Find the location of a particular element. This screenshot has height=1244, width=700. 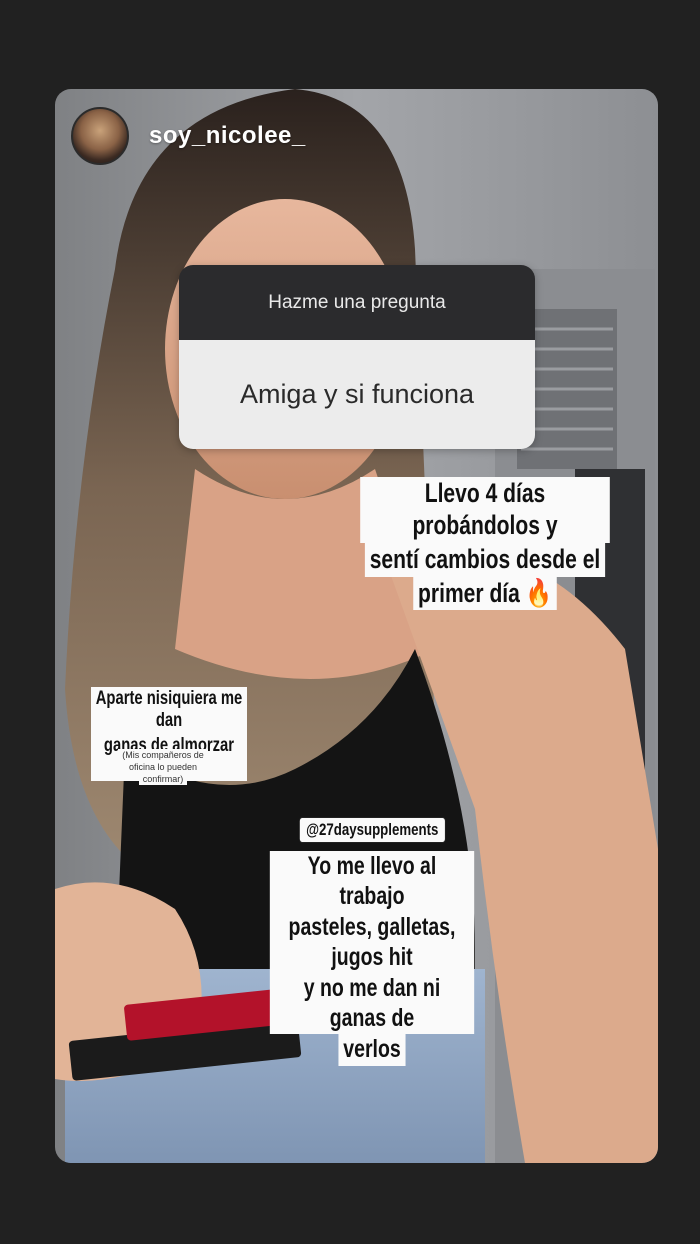

text-sticker-line: (Mis compañeros de is located at coordinates (163, 755).